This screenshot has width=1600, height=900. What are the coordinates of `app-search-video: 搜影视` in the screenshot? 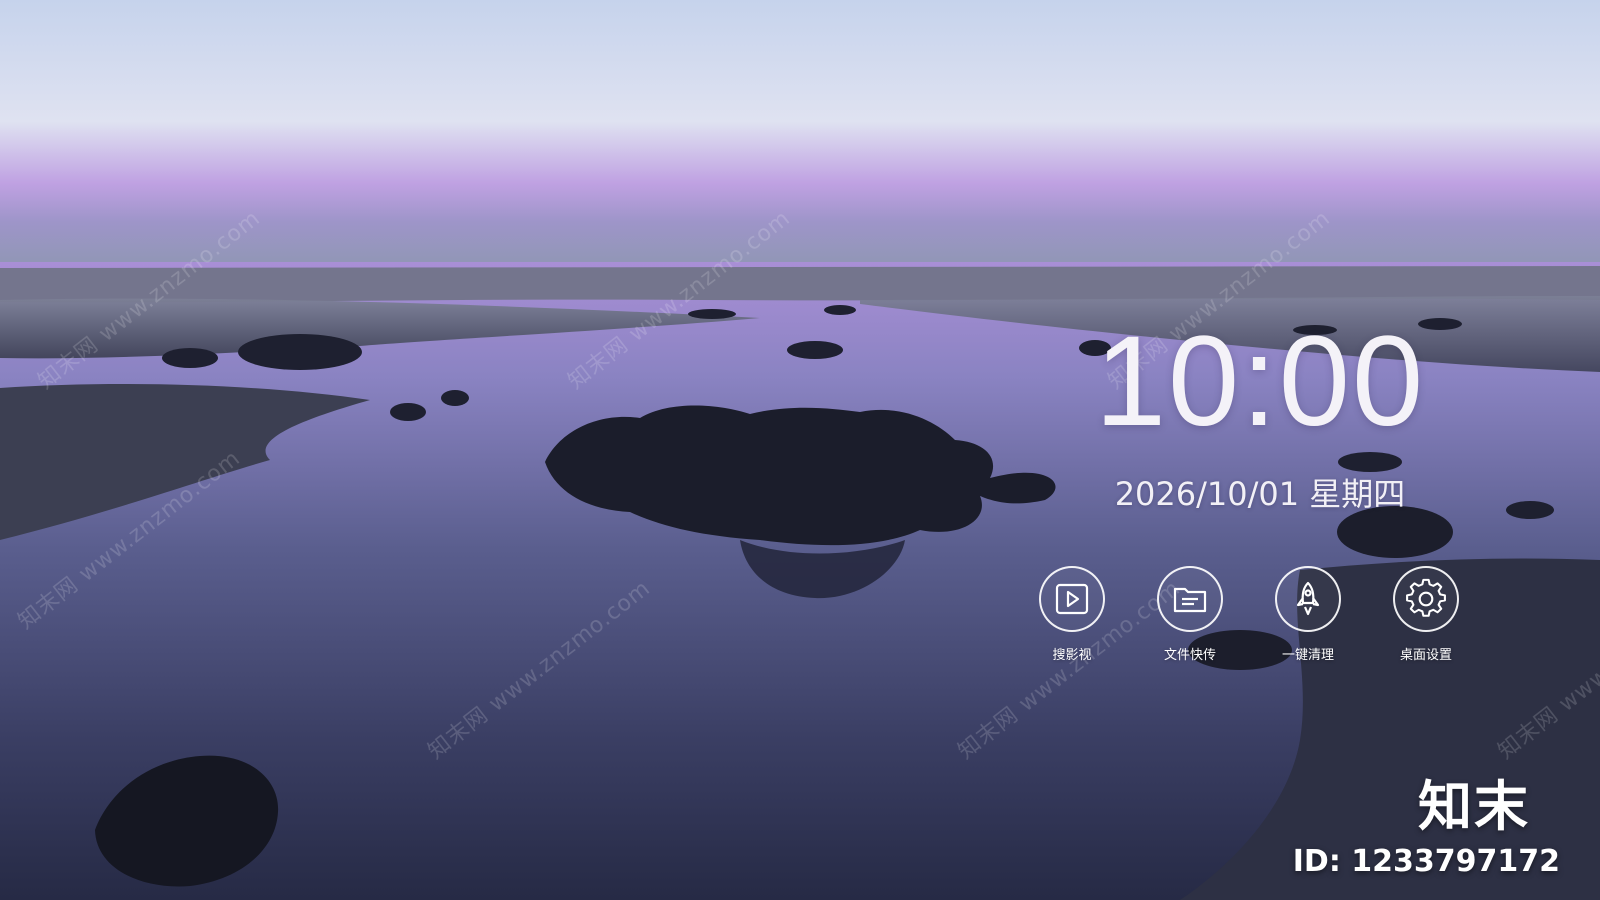 It's located at (1072, 614).